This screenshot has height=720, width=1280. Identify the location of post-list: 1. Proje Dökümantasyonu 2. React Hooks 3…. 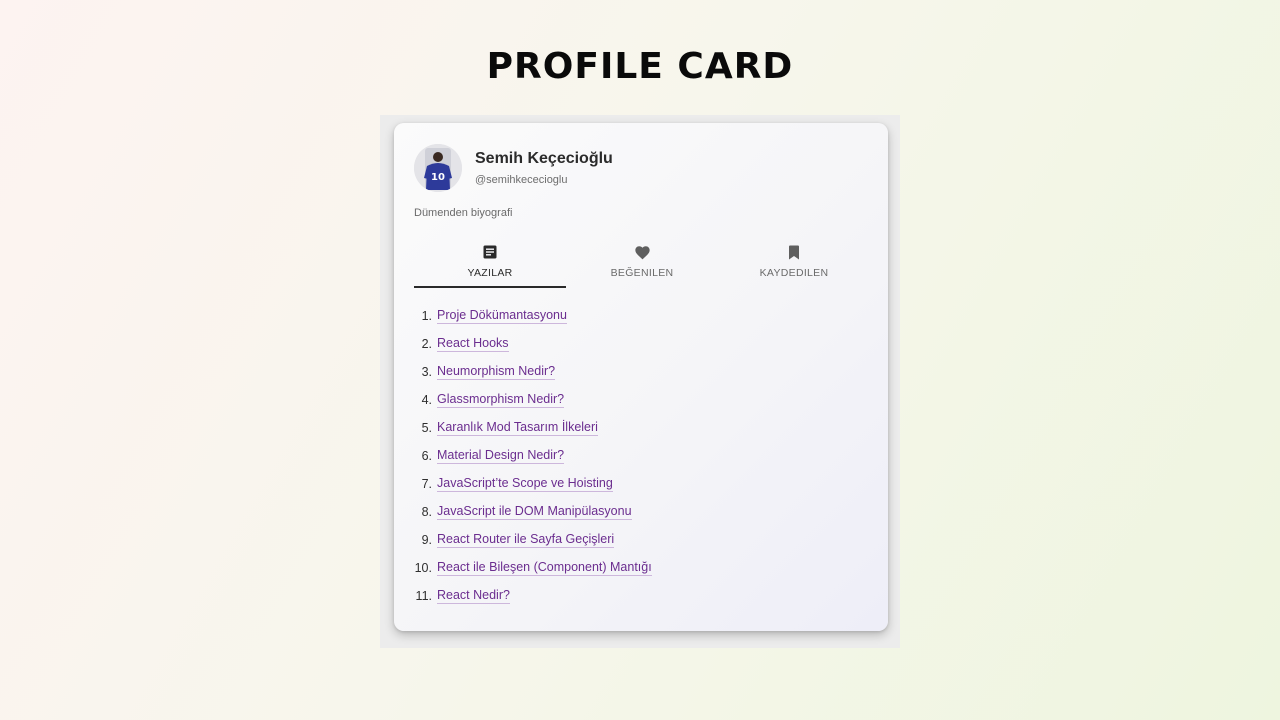
(530, 456).